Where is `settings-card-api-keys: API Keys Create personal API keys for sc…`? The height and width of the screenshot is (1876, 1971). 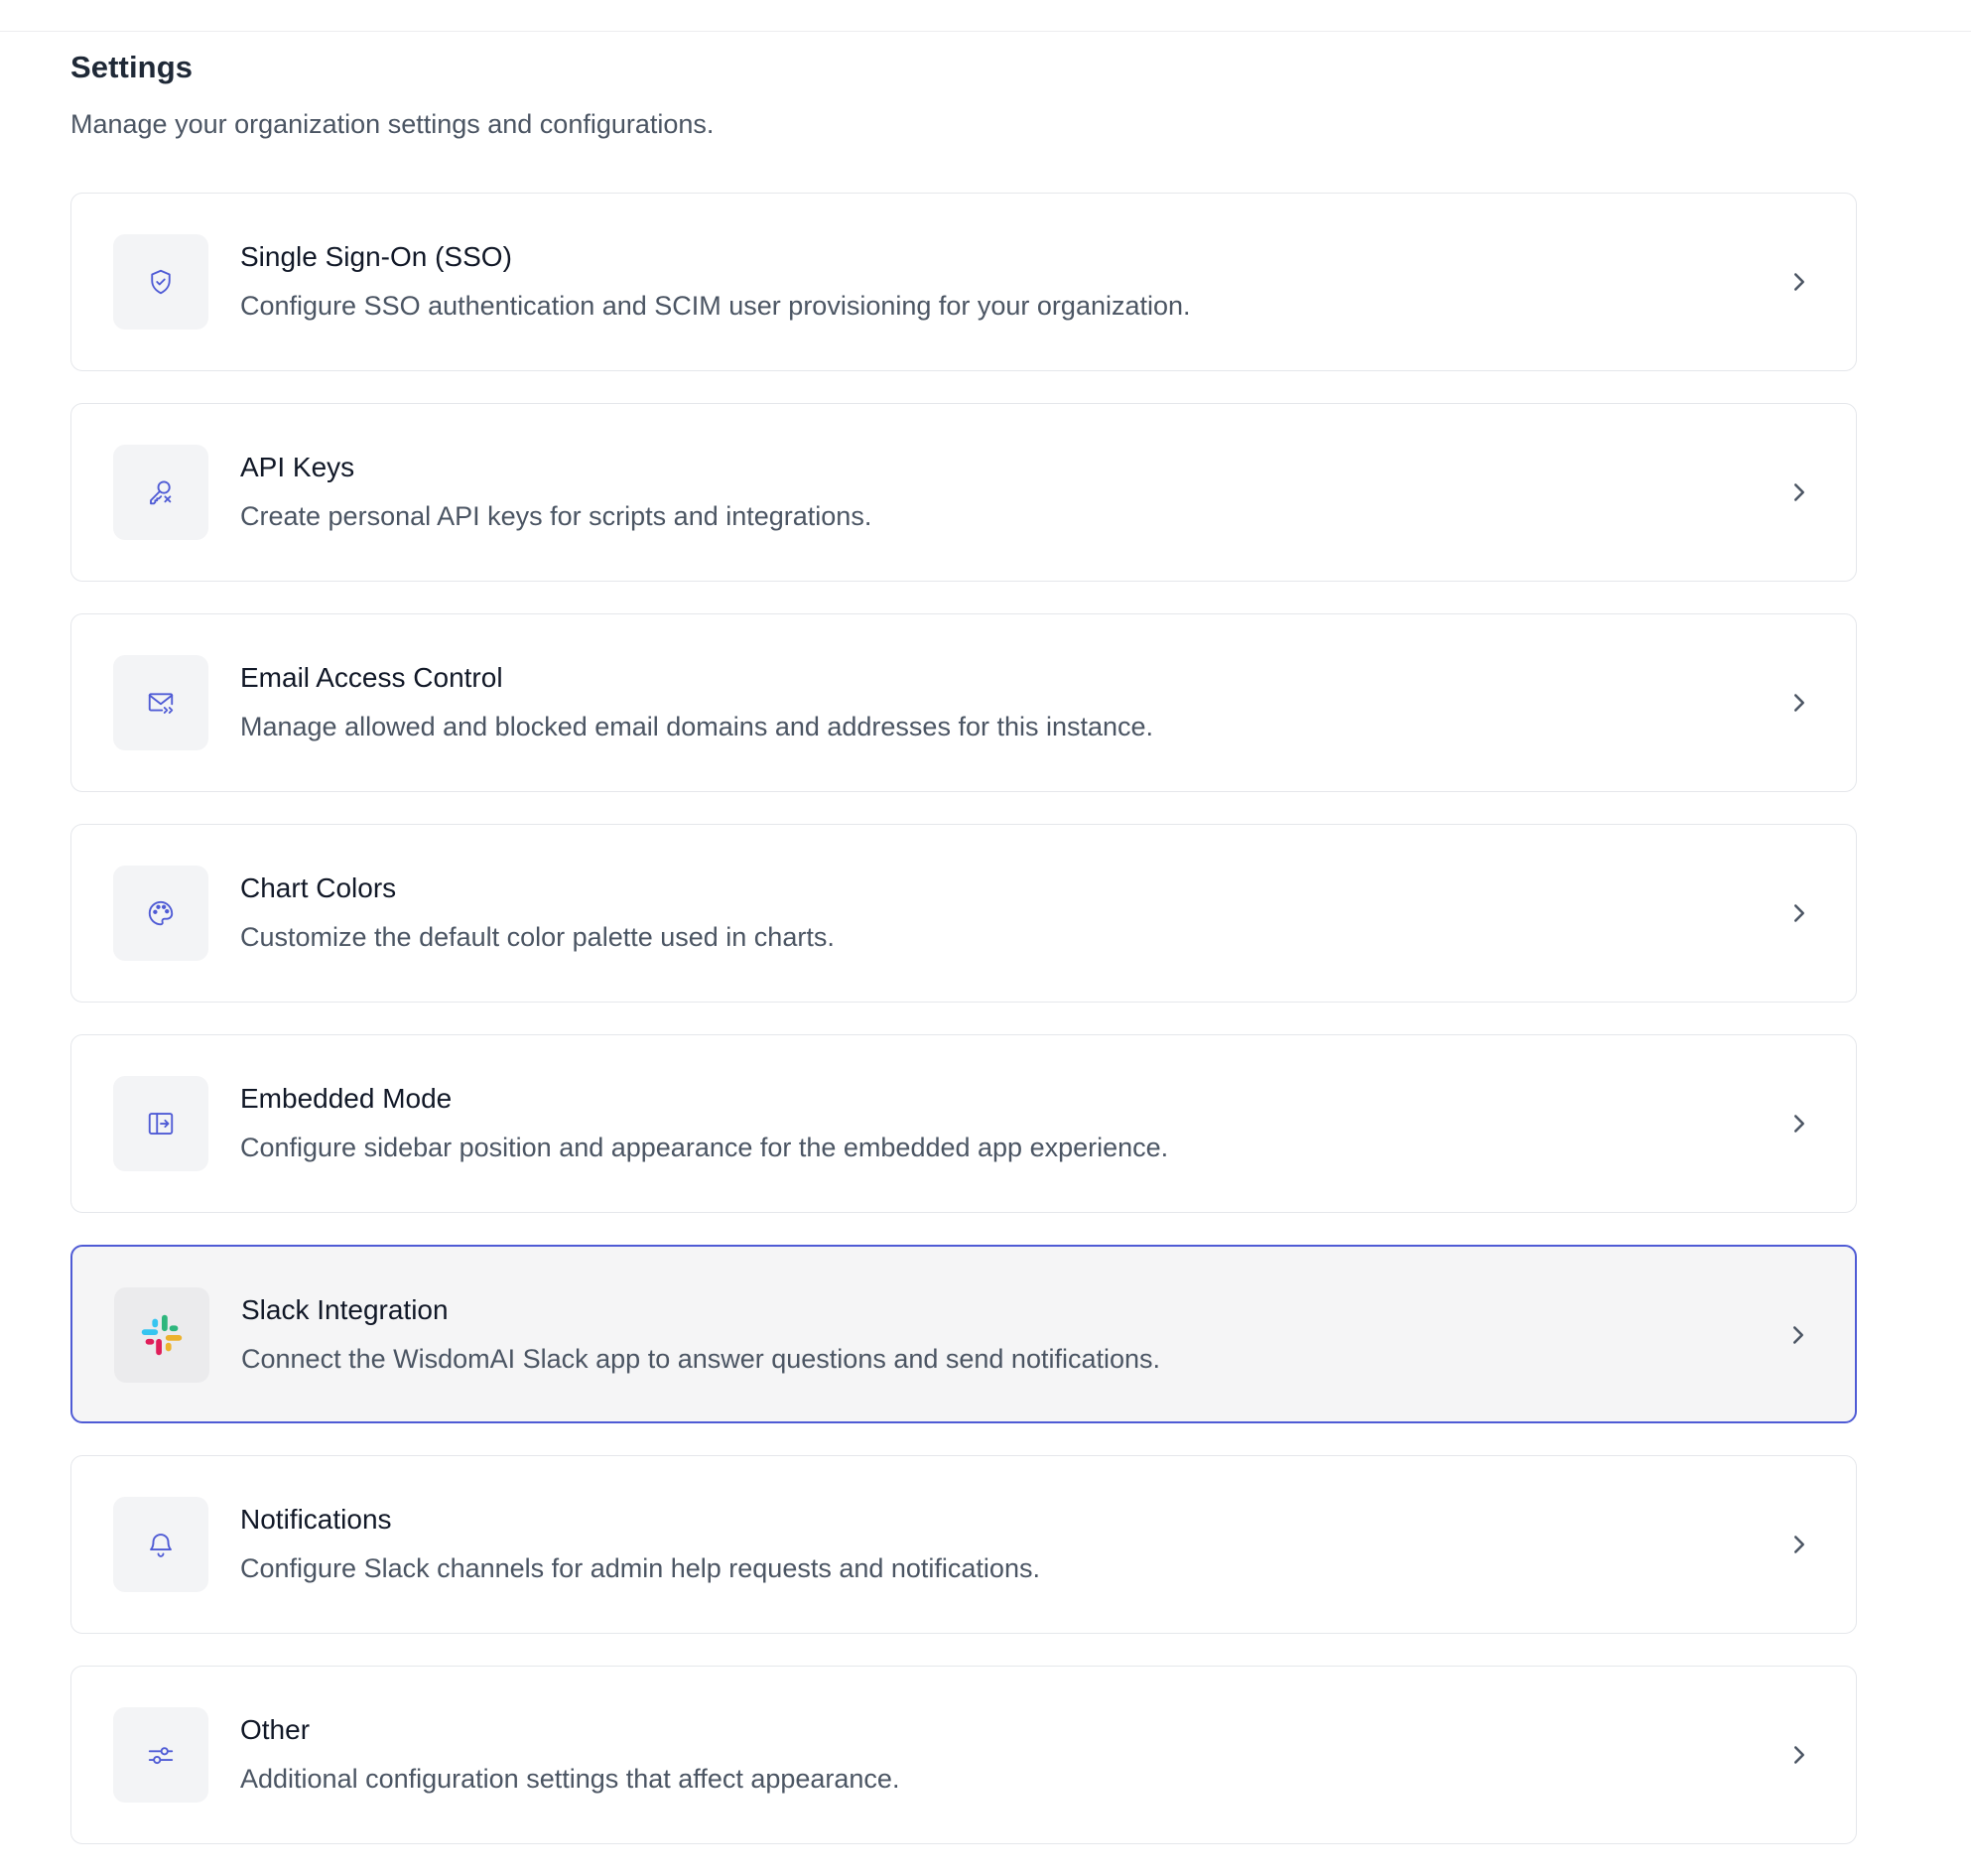 settings-card-api-keys: API Keys Create personal API keys for sc… is located at coordinates (963, 492).